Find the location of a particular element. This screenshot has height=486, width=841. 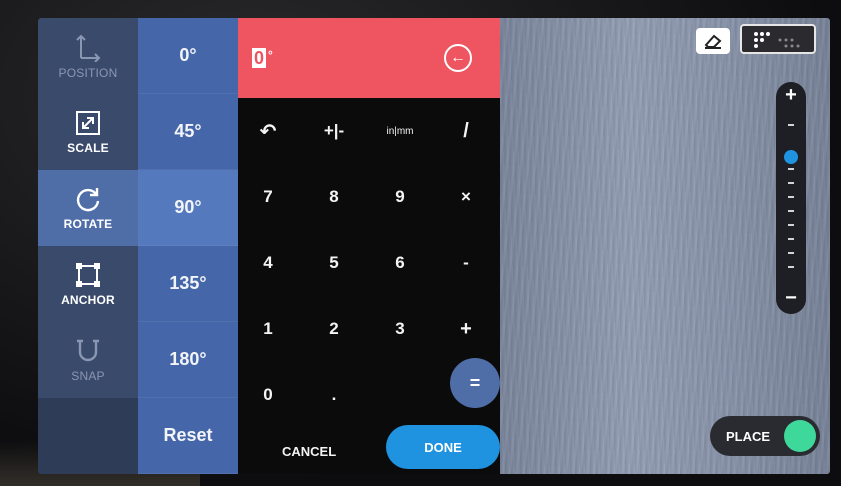

value-readout: 0 ° is located at coordinates (262, 58).